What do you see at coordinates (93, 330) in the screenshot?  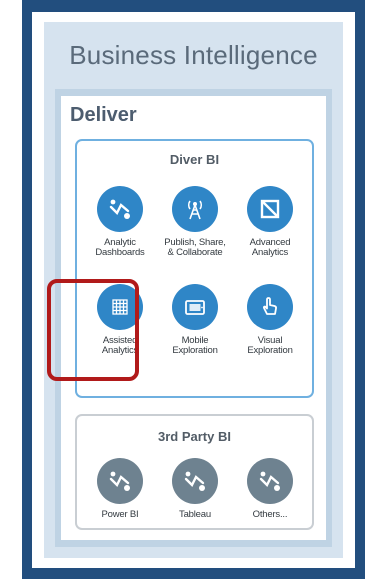 I see `assisted-analytics-highlight` at bounding box center [93, 330].